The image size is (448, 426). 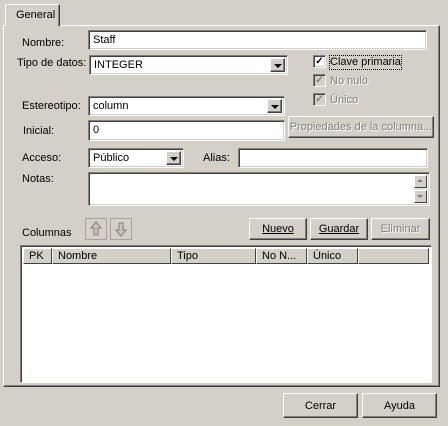 I want to click on notas-textarea, so click(x=259, y=189).